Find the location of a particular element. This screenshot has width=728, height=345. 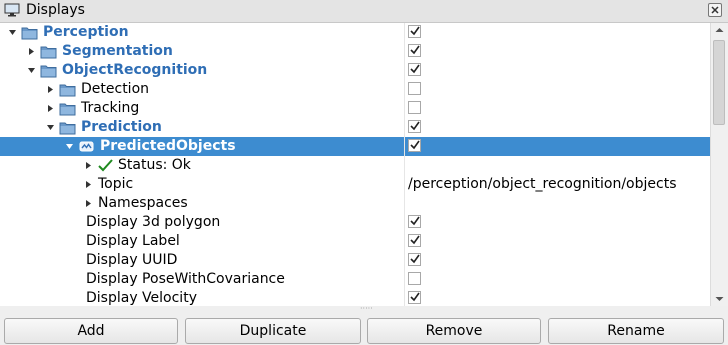

tree-row: Segmentation is located at coordinates (355, 51).